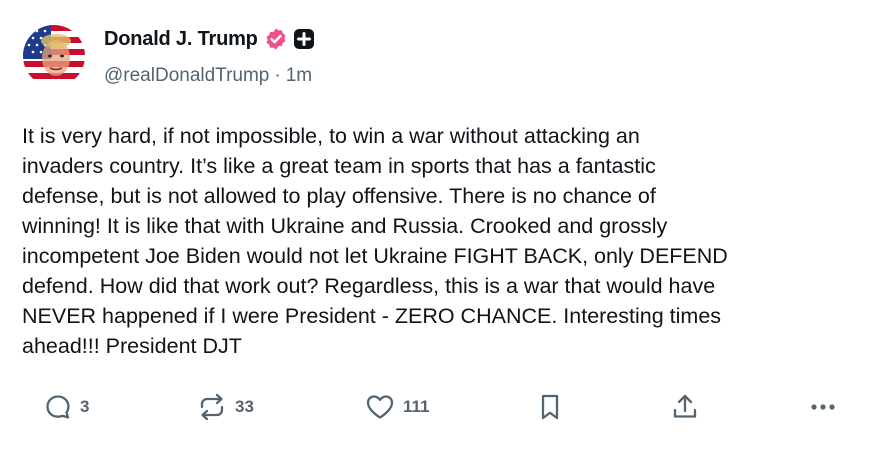  Describe the element at coordinates (209, 56) in the screenshot. I see `post-header: Donald J. Trump @realDonaldTrump · 1m` at that location.